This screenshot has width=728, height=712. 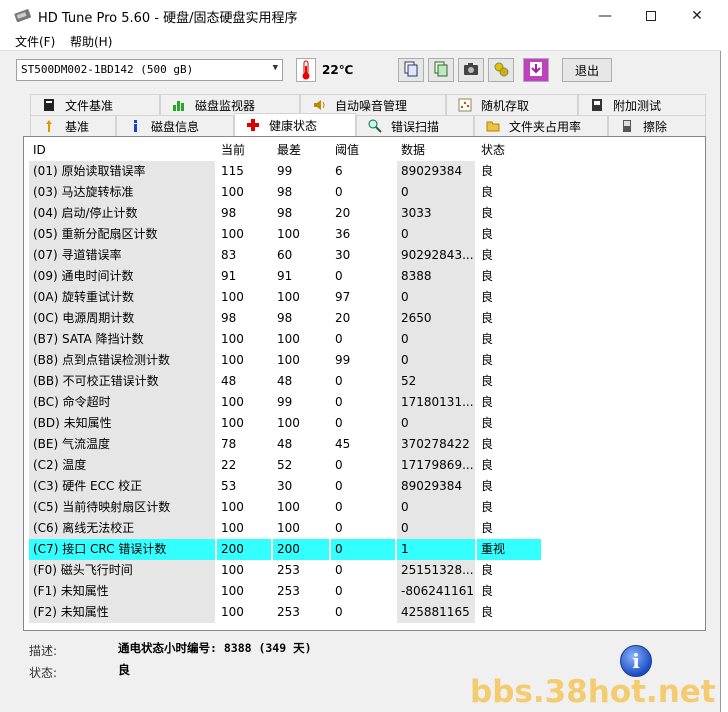 What do you see at coordinates (415, 125) in the screenshot?
I see `tab-error-scan: 错误扫描` at bounding box center [415, 125].